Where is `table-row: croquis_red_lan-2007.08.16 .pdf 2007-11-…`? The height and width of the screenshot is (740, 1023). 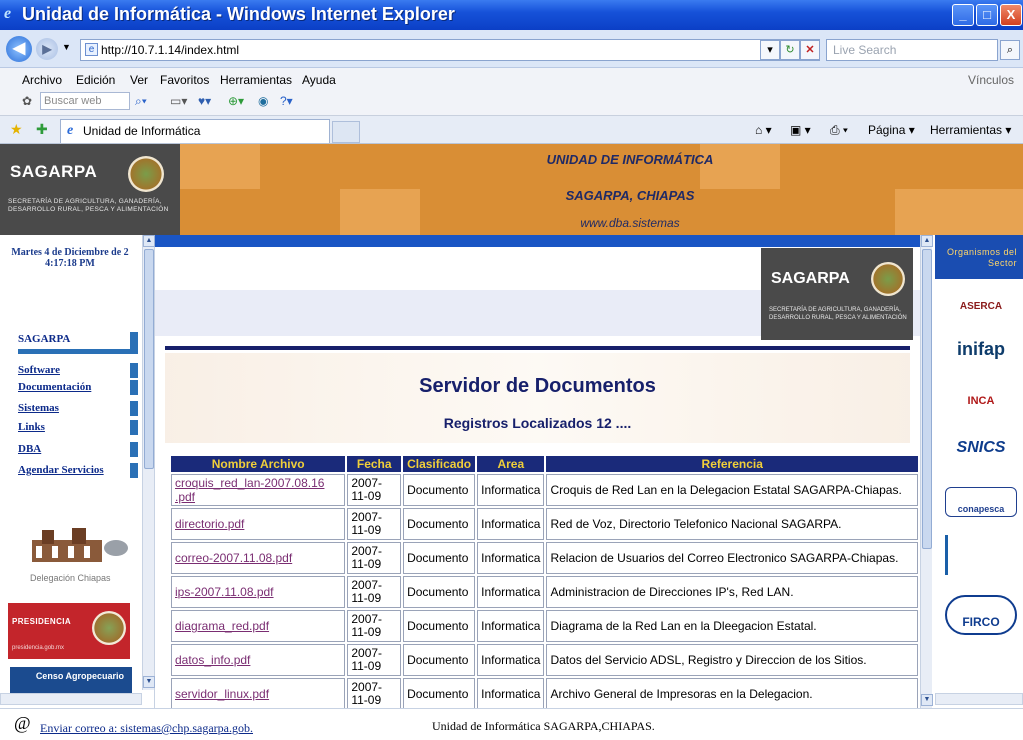 table-row: croquis_red_lan-2007.08.16 .pdf 2007-11-… is located at coordinates (544, 490).